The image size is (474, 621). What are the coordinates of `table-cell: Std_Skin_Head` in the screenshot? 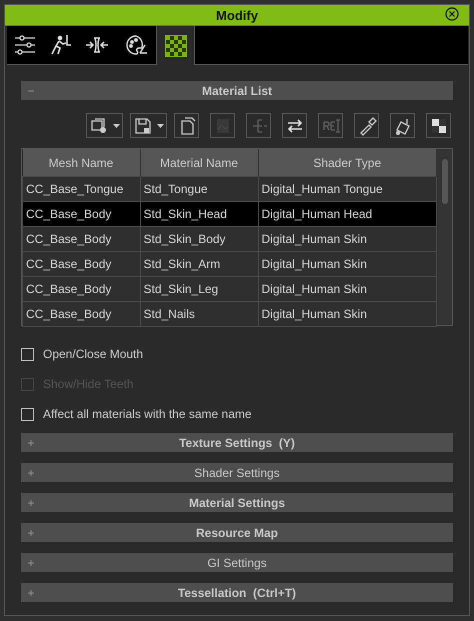 It's located at (185, 214).